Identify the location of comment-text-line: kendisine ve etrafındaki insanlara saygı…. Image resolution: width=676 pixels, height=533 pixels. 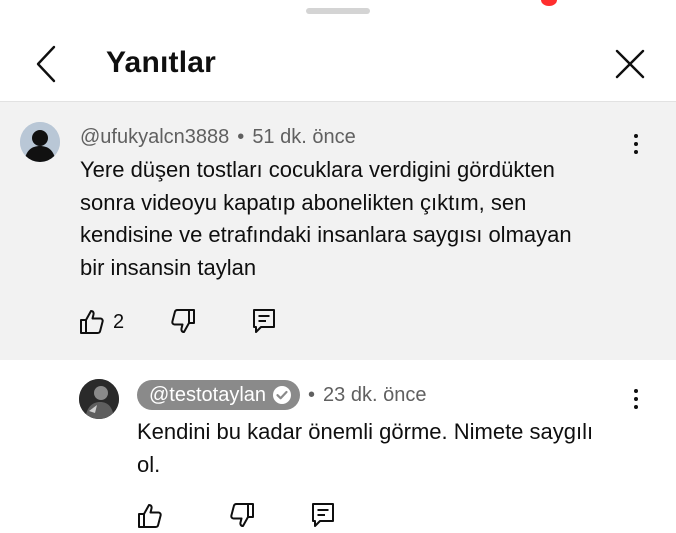
(326, 234).